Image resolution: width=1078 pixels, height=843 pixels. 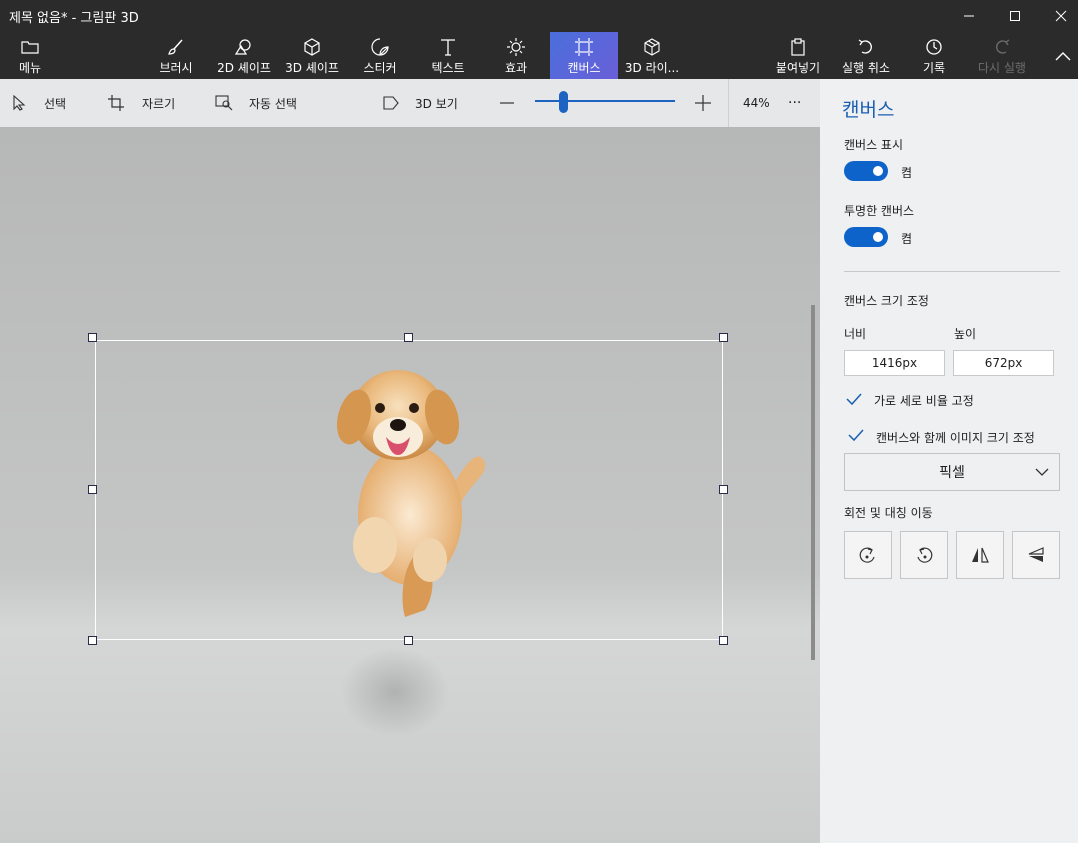 I want to click on rotate-left-button, so click(x=868, y=555).